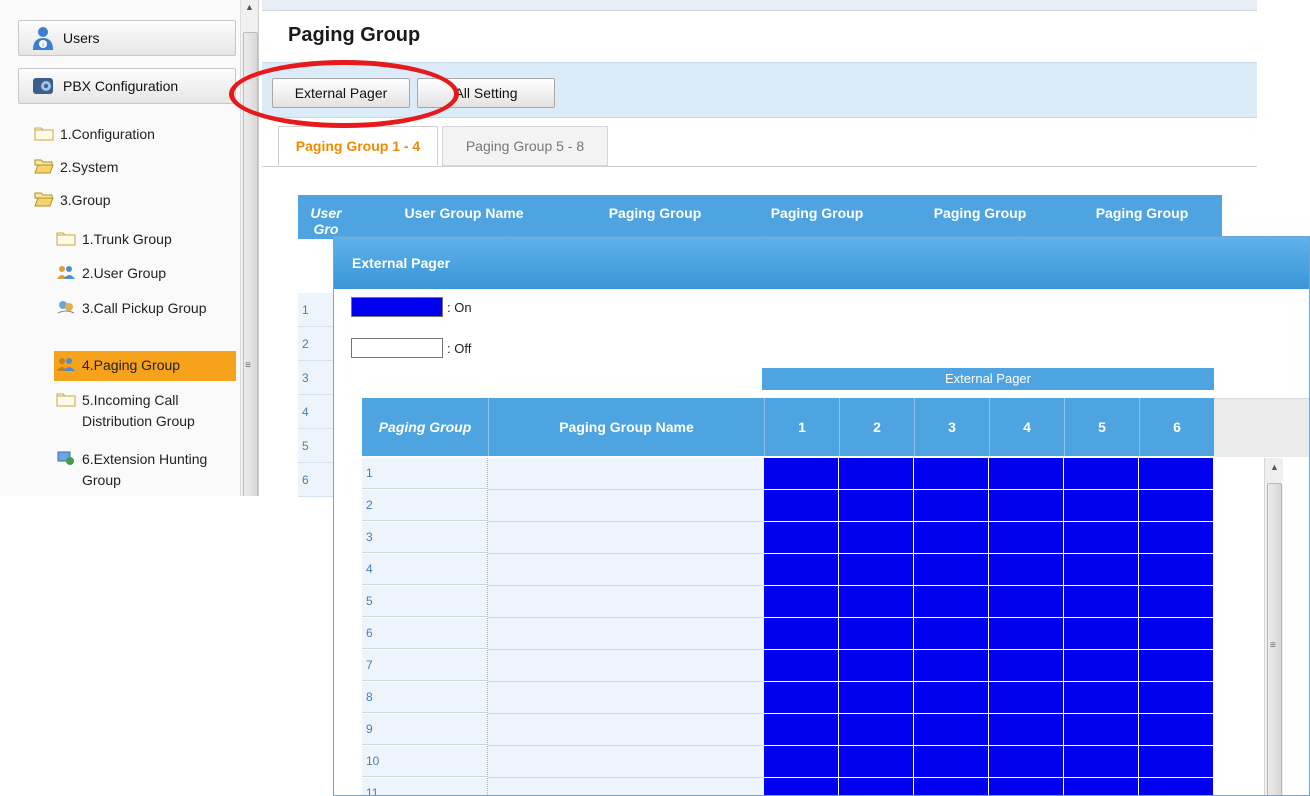 Image resolution: width=1310 pixels, height=796 pixels. What do you see at coordinates (525, 146) in the screenshot?
I see `tab-paging-group-5-8: Paging Group 5 - 8` at bounding box center [525, 146].